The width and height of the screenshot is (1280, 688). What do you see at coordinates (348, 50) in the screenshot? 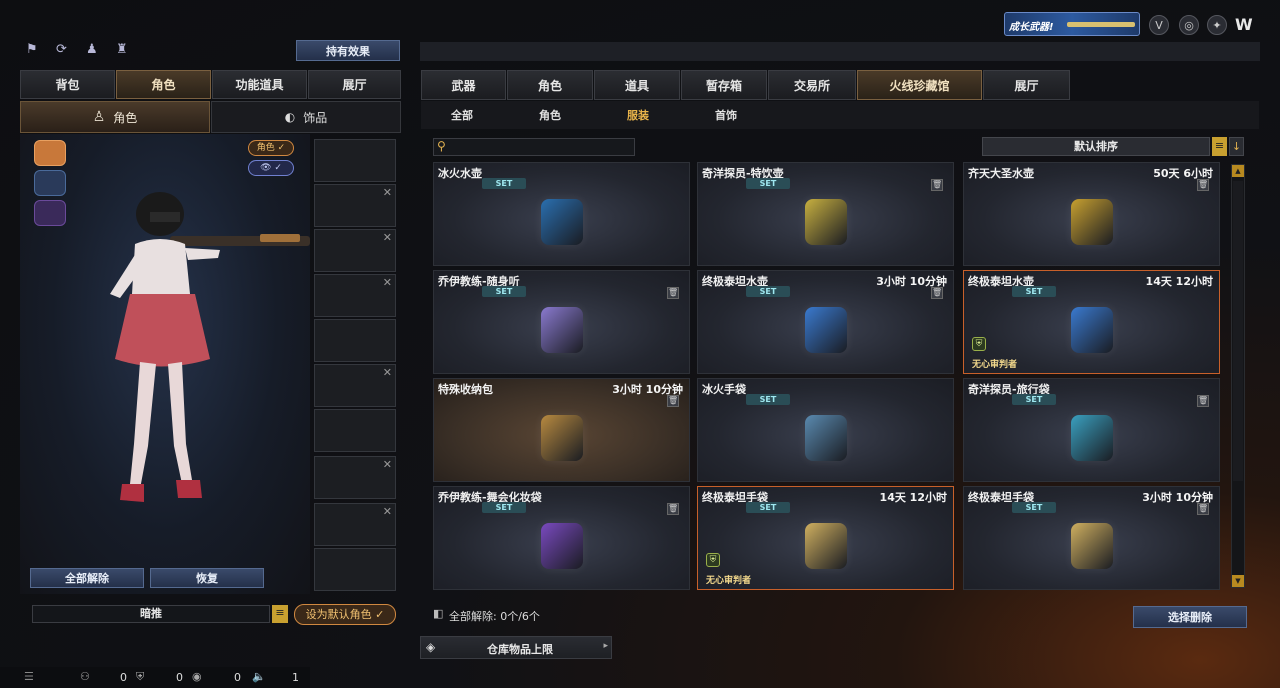
I see `hold-effect-button: 持有效果` at bounding box center [348, 50].